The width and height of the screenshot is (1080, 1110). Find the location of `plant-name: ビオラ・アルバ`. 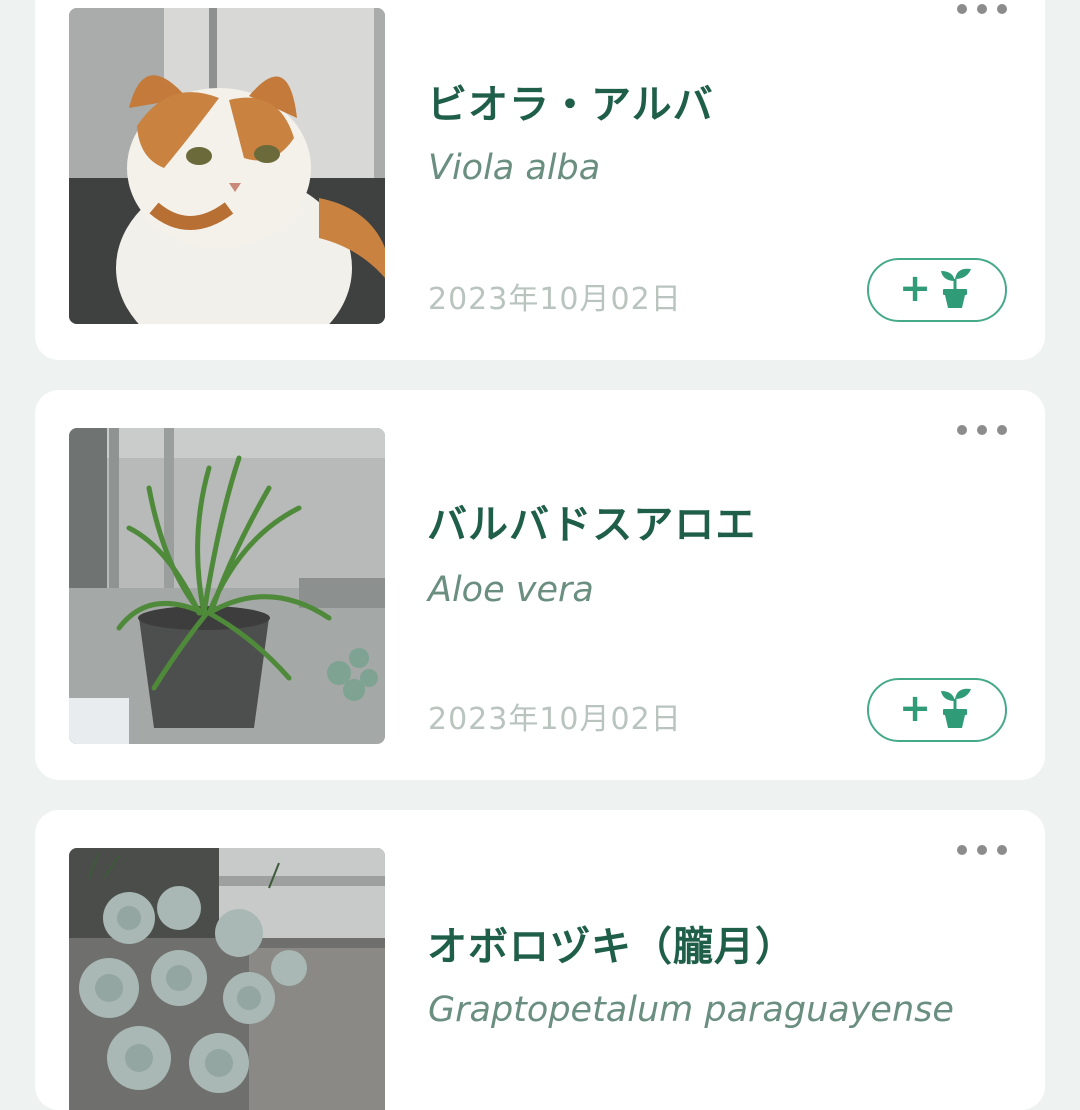

plant-name: ビオラ・アルバ is located at coordinates (570, 105).